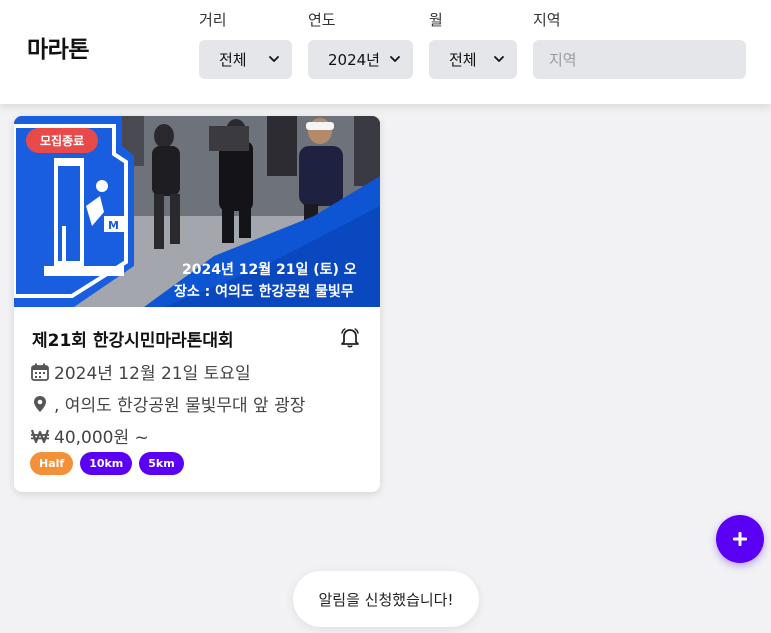 The height and width of the screenshot is (633, 771). I want to click on event-date: 2024년 12월 21일 토요일, so click(152, 374).